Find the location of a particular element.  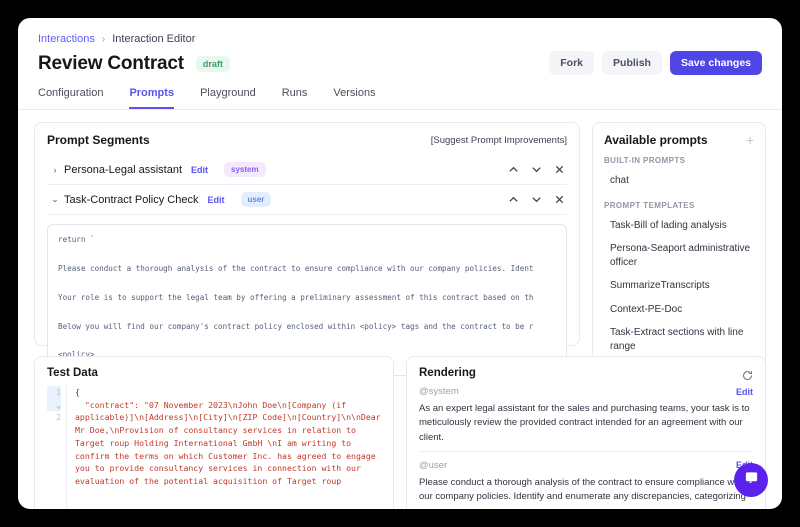

message-edit-link: Edit is located at coordinates (744, 392).